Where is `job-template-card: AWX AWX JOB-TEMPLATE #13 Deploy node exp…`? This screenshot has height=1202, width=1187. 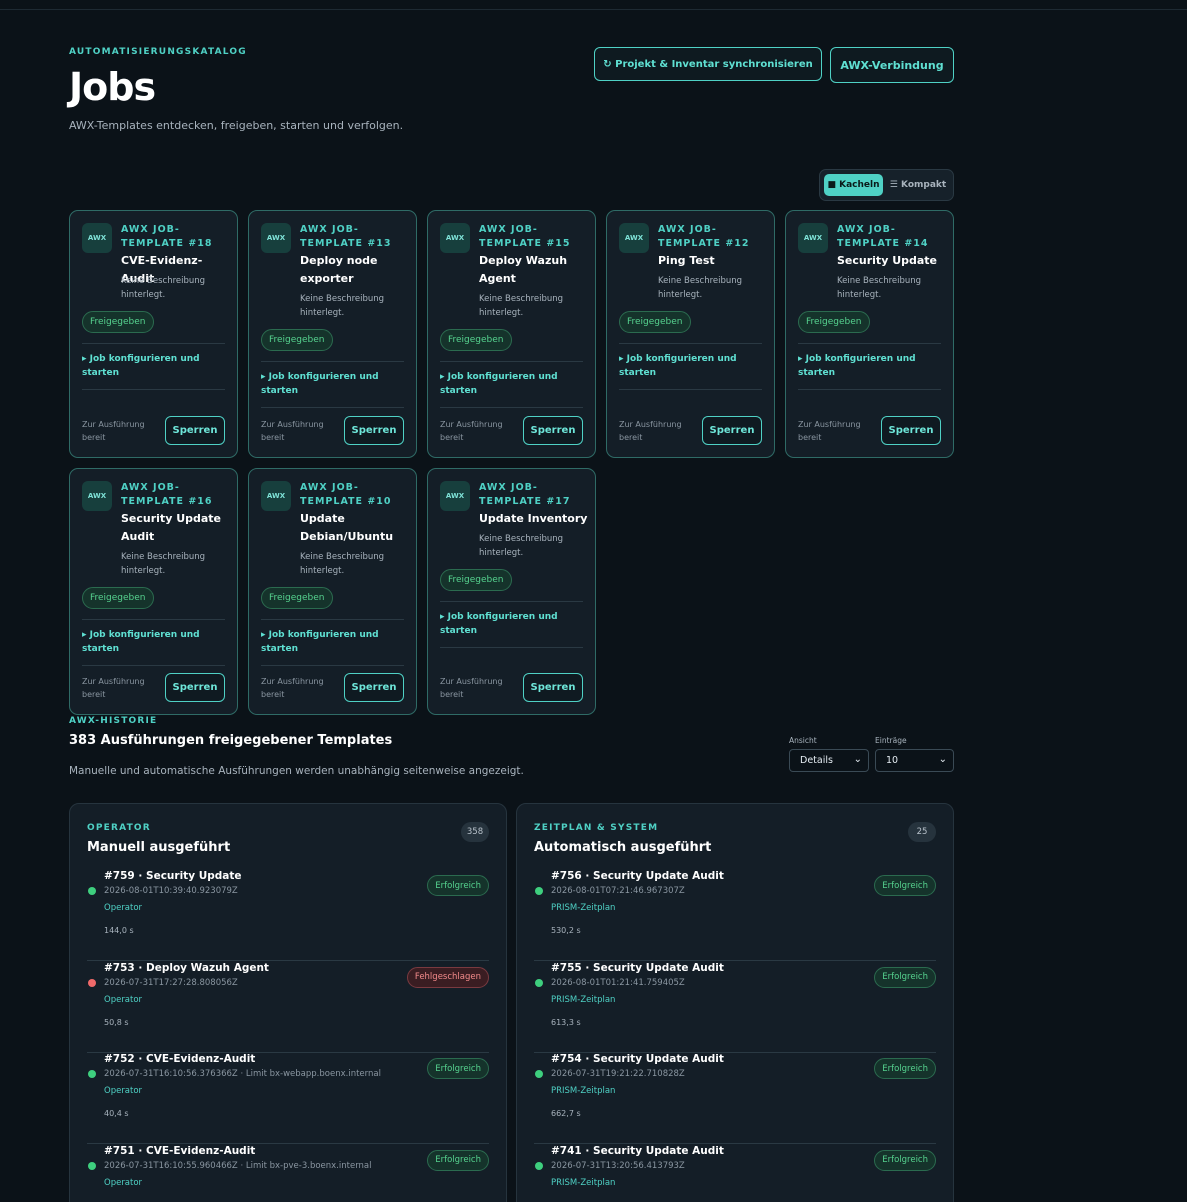
job-template-card: AWX AWX JOB-TEMPLATE #13 Deploy node exp… is located at coordinates (332, 334).